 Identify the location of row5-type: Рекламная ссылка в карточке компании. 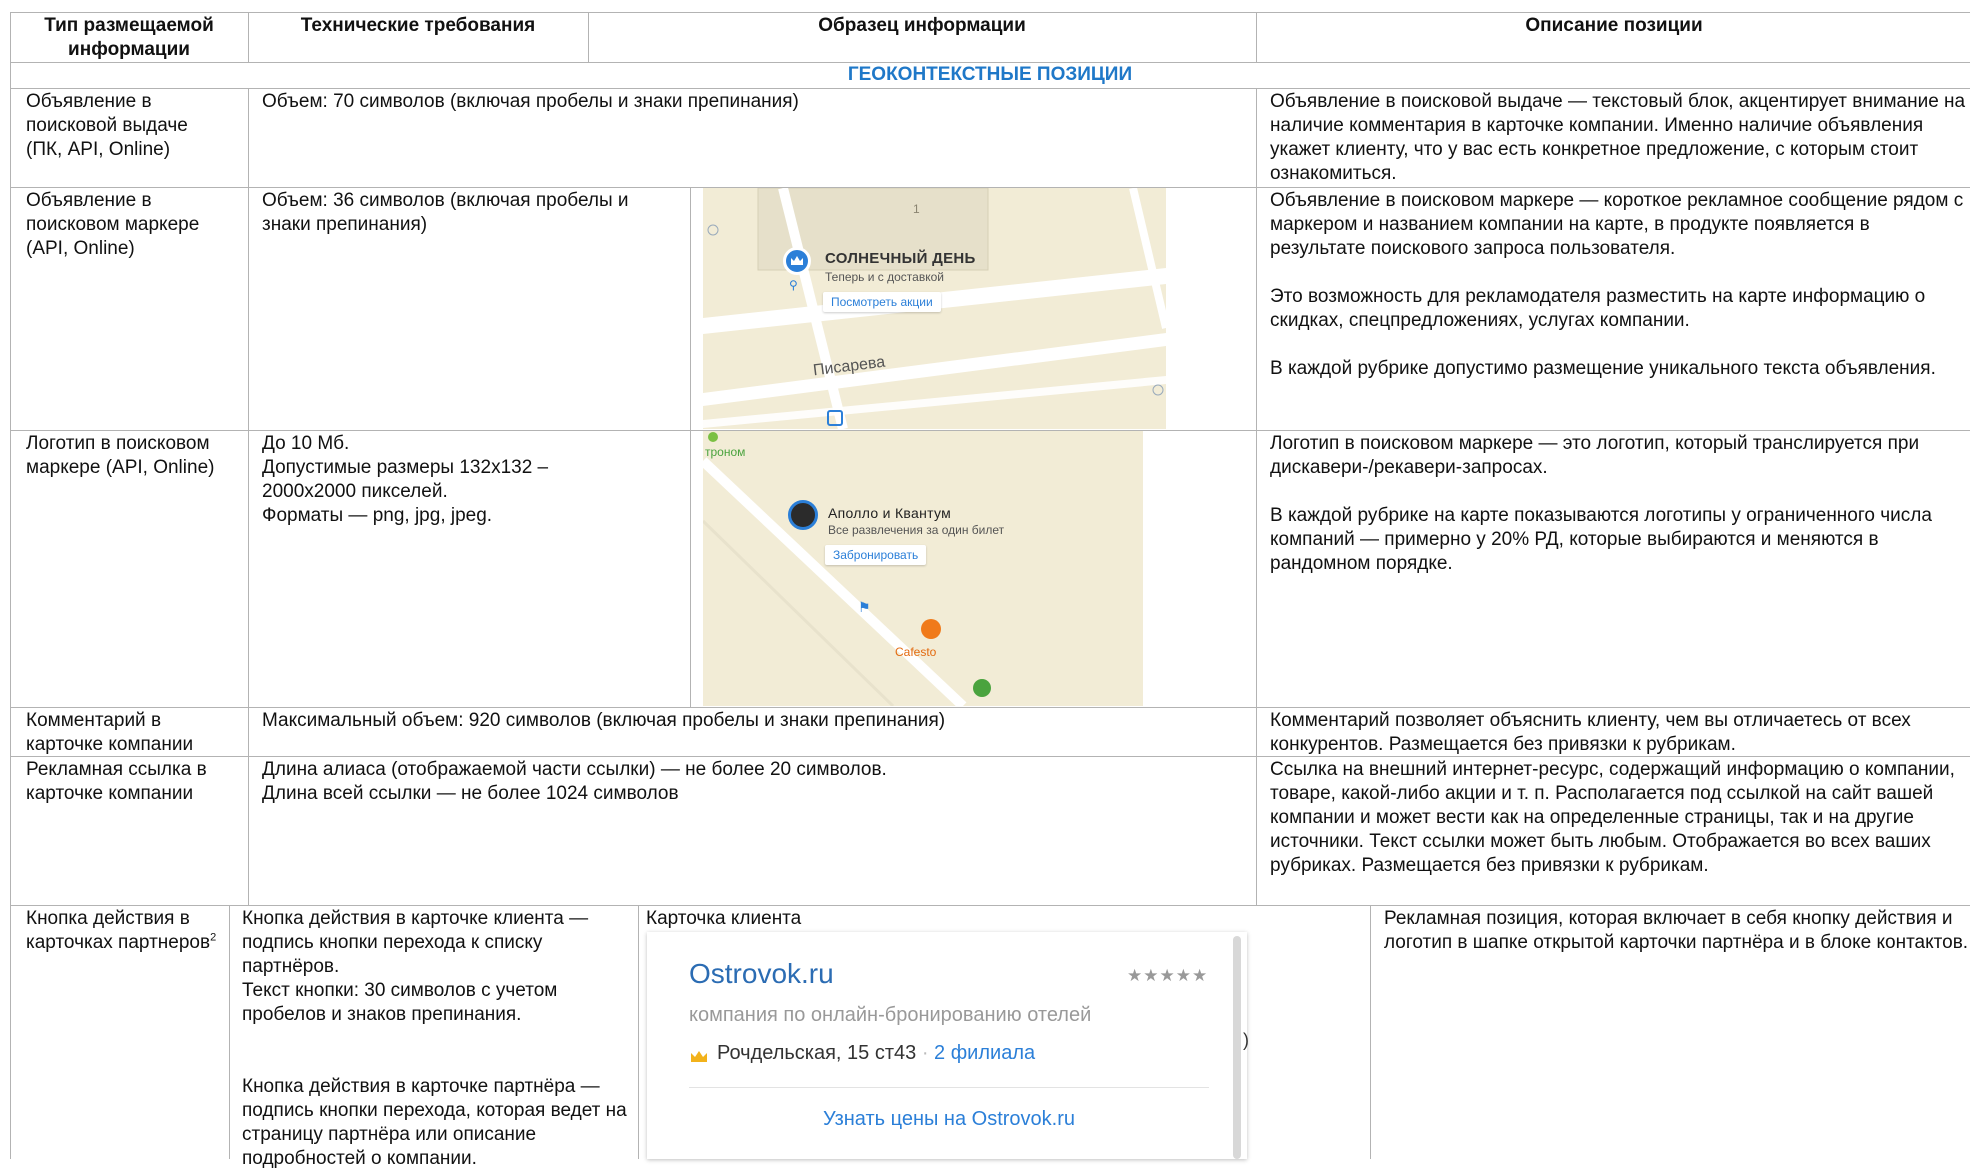
(119, 781).